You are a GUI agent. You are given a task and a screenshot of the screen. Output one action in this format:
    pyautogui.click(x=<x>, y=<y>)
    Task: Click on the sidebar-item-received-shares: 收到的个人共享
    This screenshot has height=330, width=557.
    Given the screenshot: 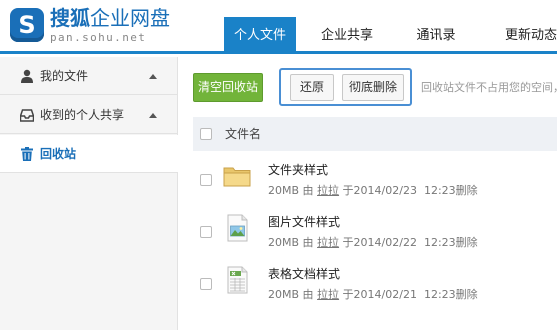 What is the action you would take?
    pyautogui.click(x=89, y=115)
    